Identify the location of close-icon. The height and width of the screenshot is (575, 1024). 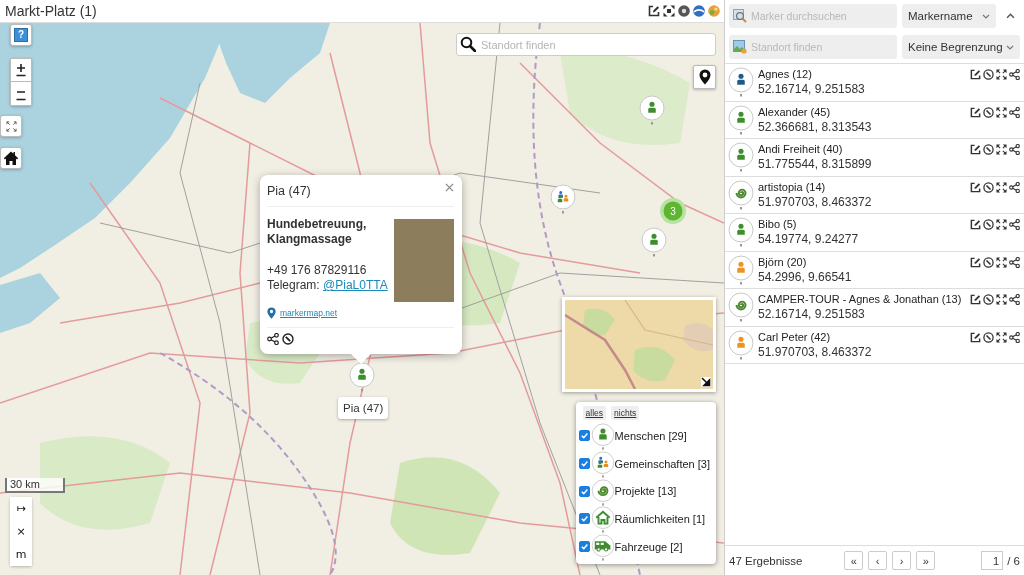
(449, 187).